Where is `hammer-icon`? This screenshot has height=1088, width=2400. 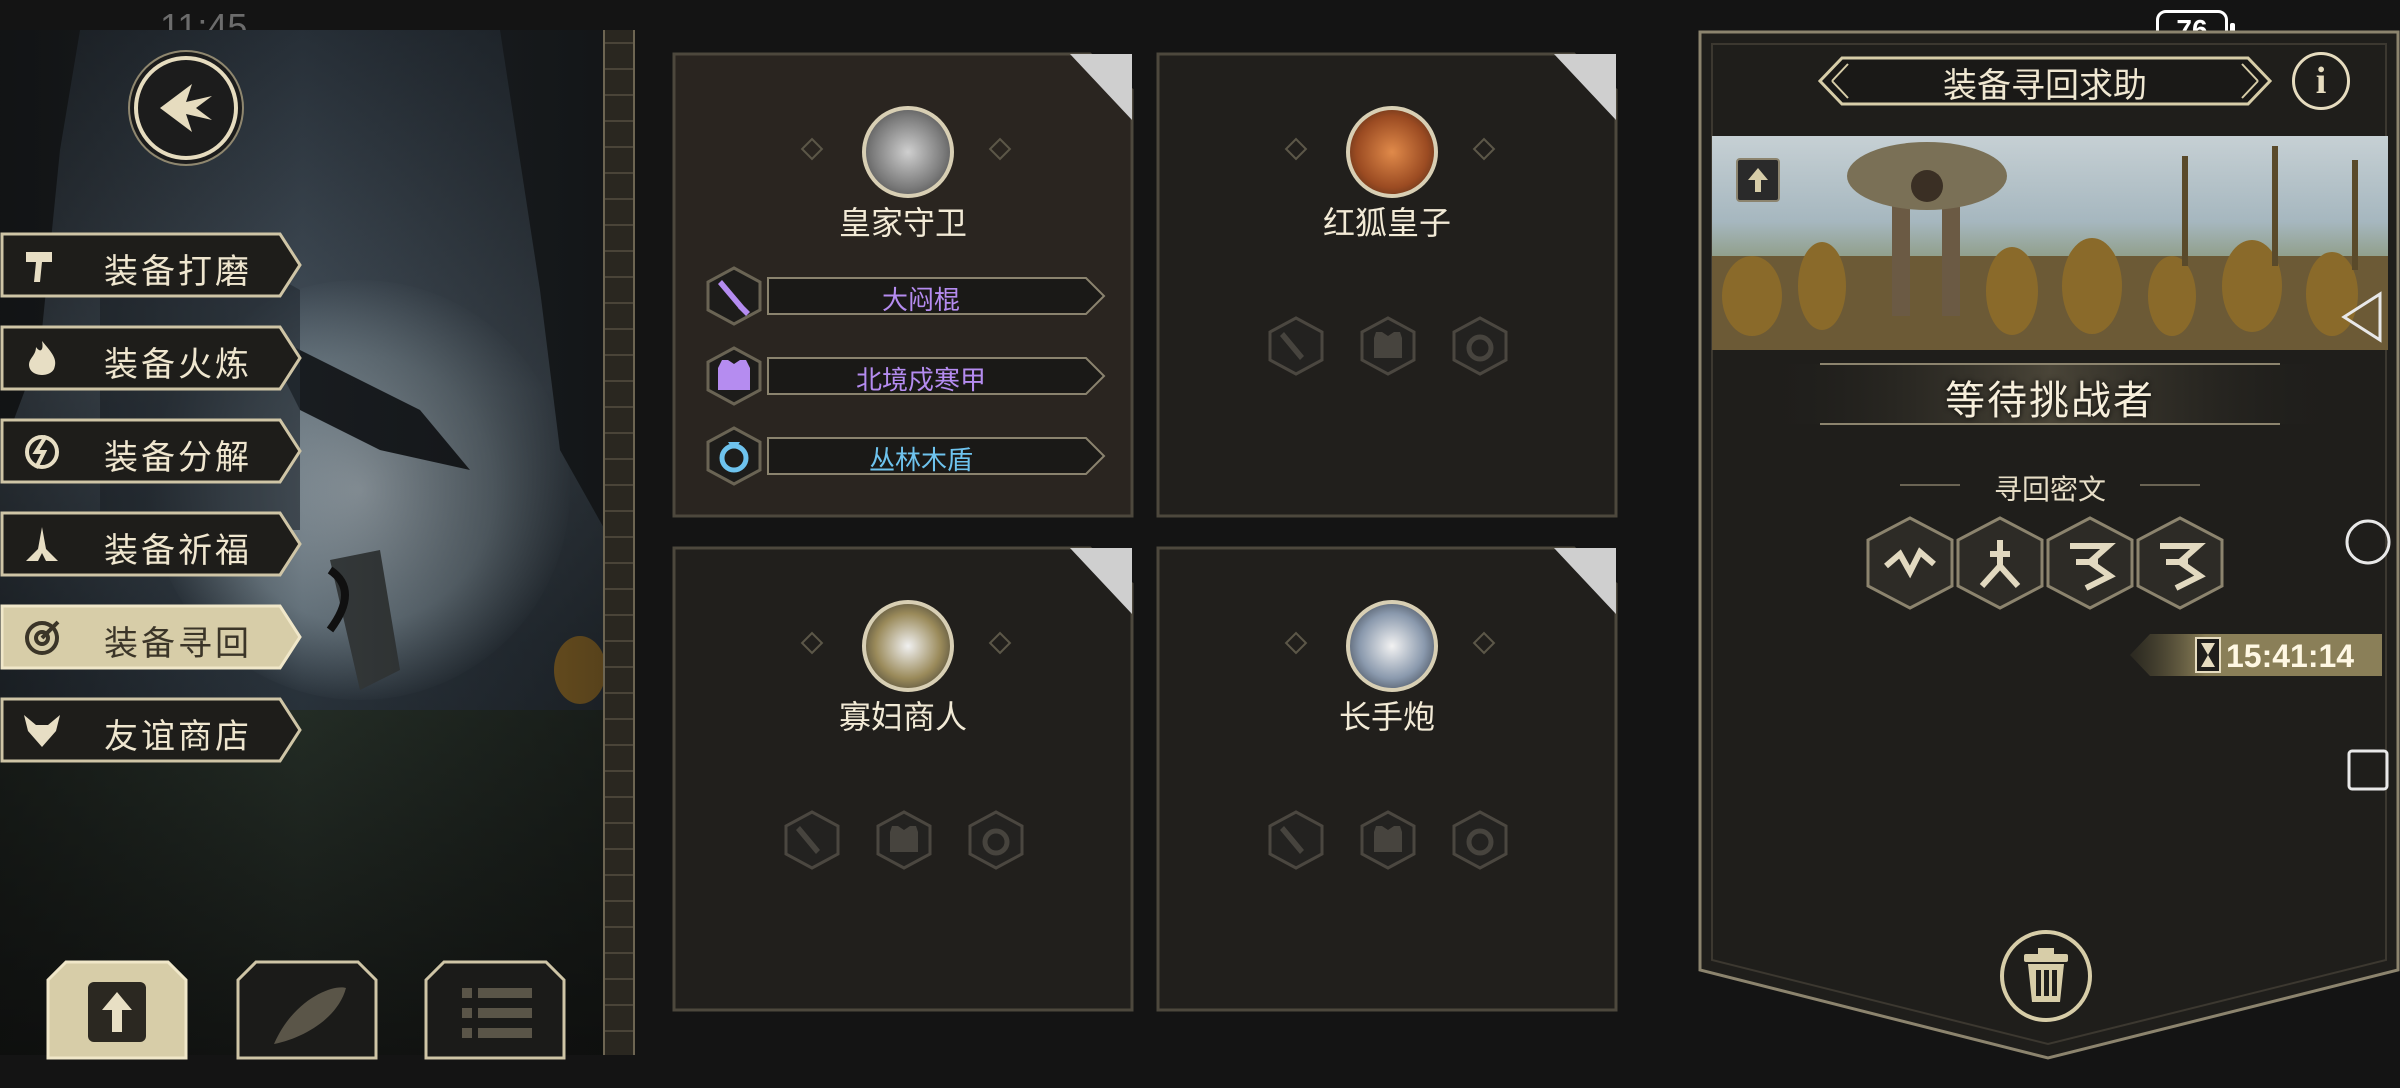
hammer-icon is located at coordinates (39, 267).